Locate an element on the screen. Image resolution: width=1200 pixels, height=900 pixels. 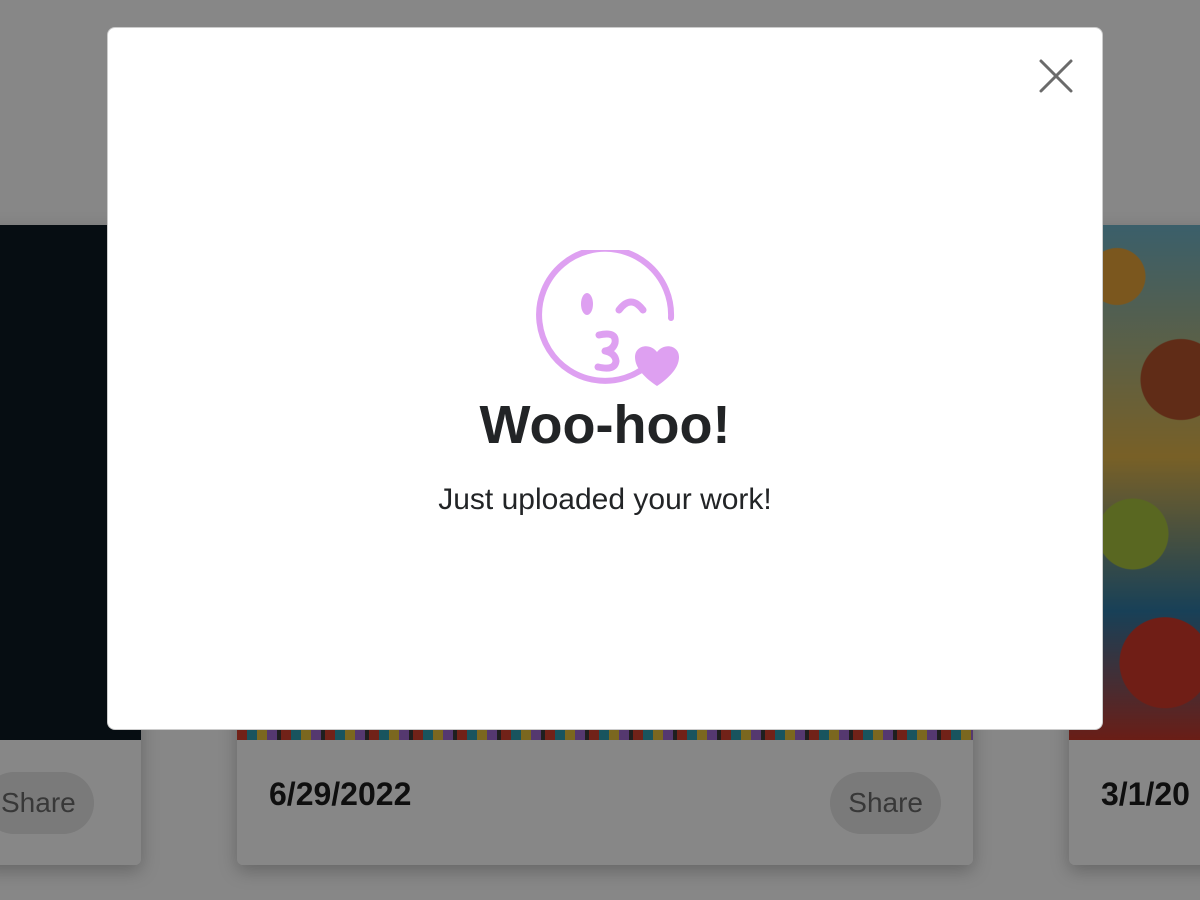
dialog-message: Just uploaded your work! is located at coordinates (605, 499).